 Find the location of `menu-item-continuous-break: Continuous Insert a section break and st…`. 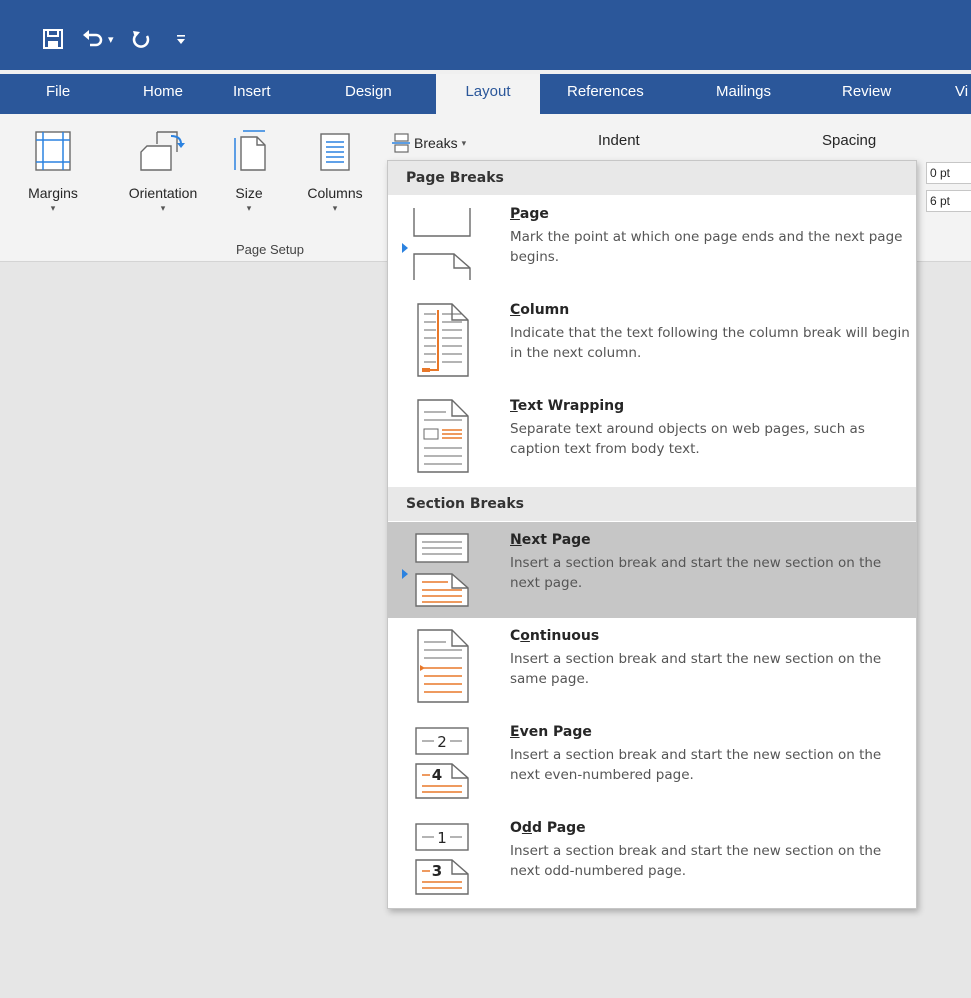

menu-item-continuous-break: Continuous Insert a section break and st… is located at coordinates (652, 666).